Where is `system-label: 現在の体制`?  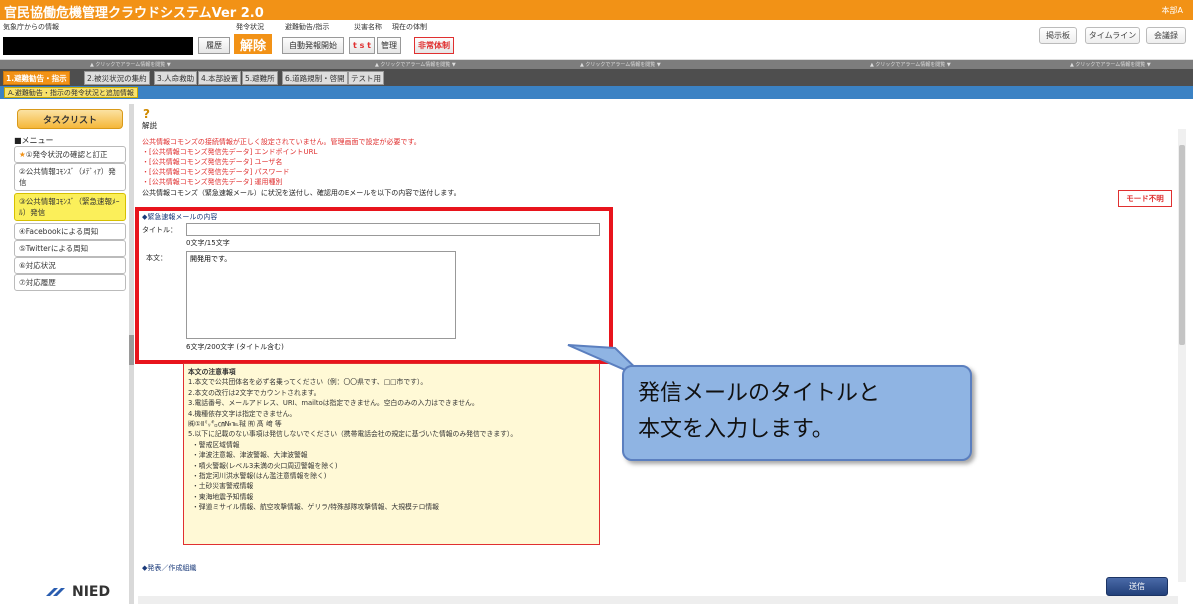
system-label: 現在の体制 is located at coordinates (409, 27).